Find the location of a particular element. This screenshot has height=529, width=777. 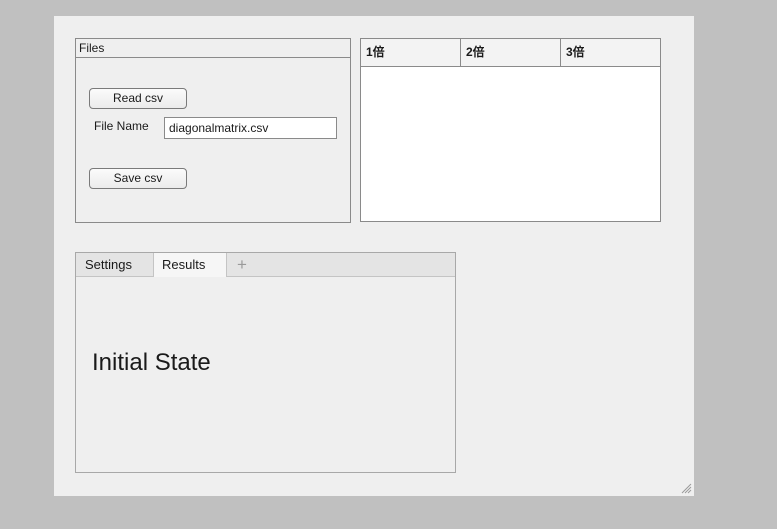

read-csv-button: Read csv is located at coordinates (138, 98).